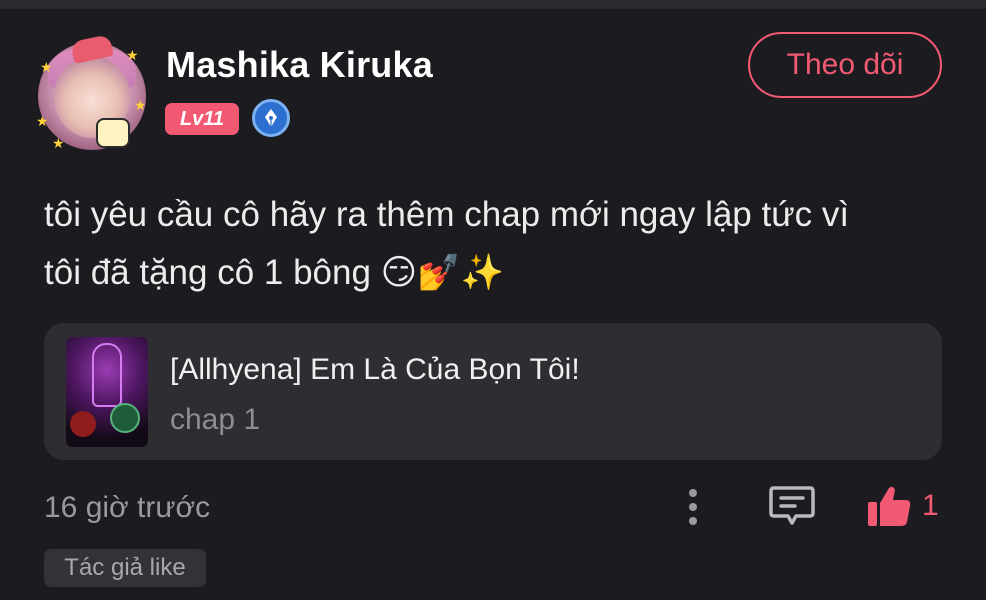 The width and height of the screenshot is (986, 600). I want to click on thumbs-up-icon, so click(889, 506).